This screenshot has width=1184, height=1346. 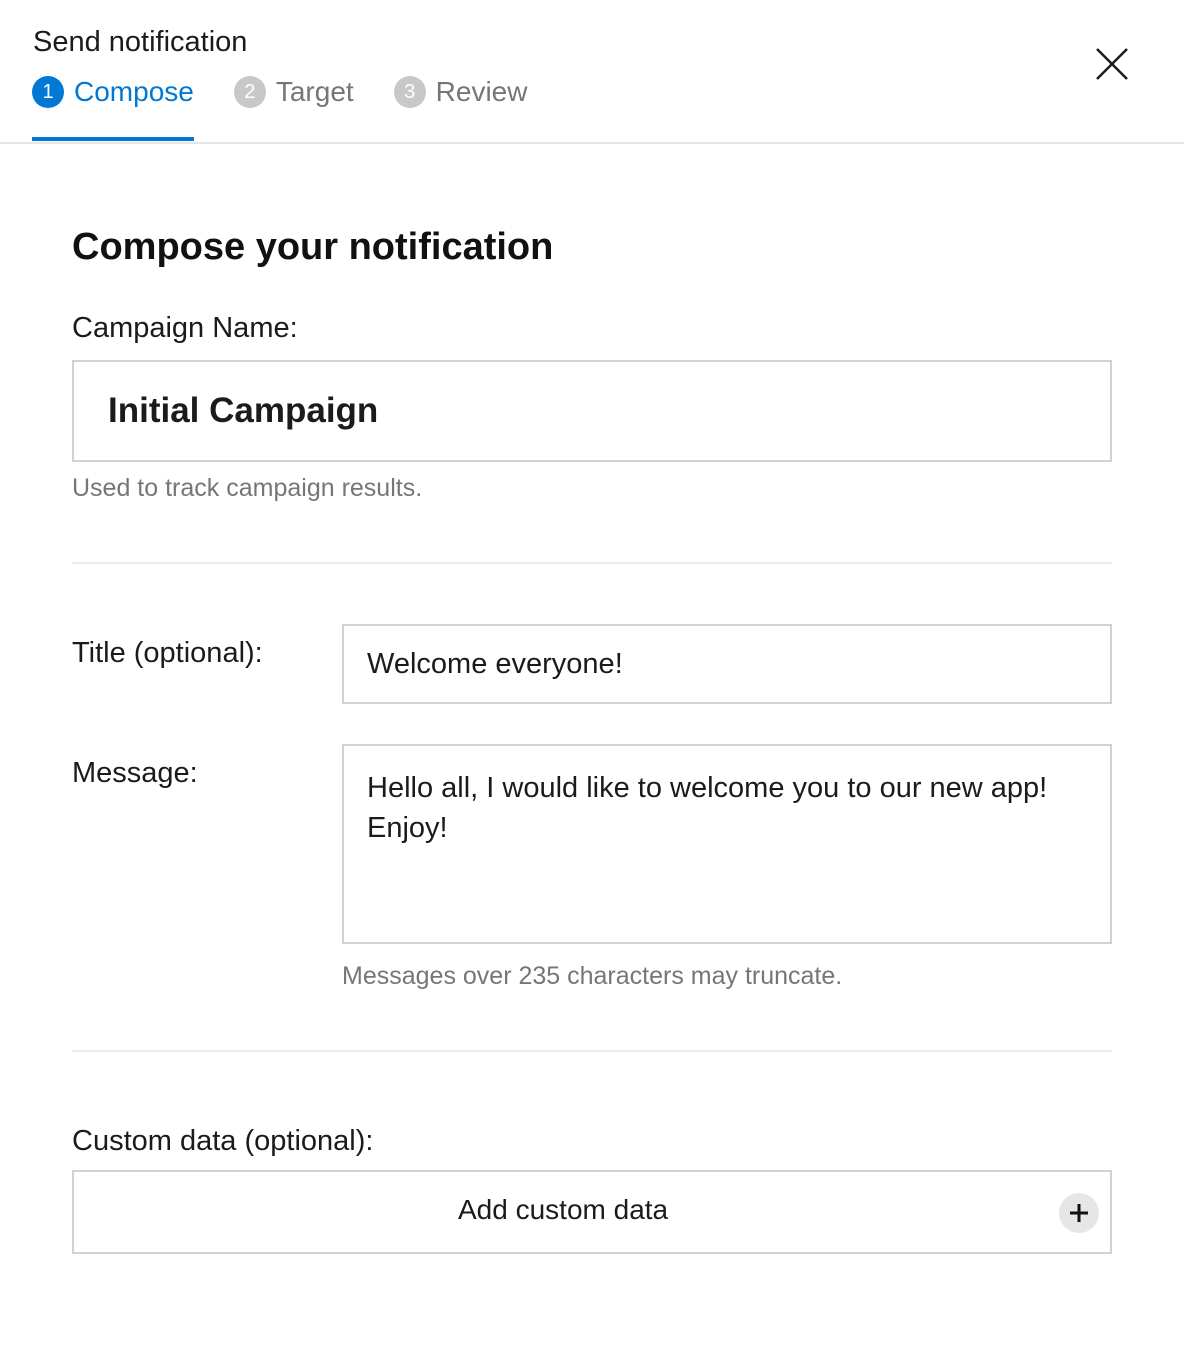 I want to click on close-icon, so click(x=1112, y=64).